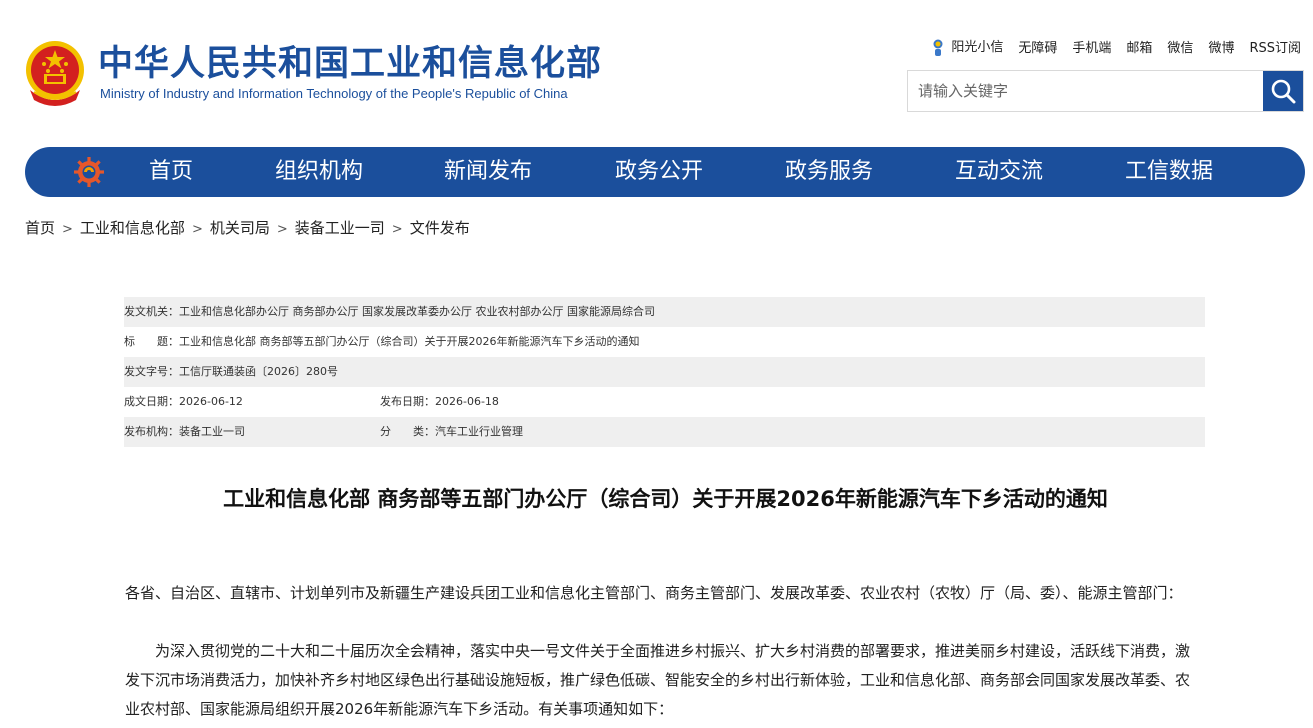  What do you see at coordinates (488, 172) in the screenshot?
I see `nav-news: 新闻发布` at bounding box center [488, 172].